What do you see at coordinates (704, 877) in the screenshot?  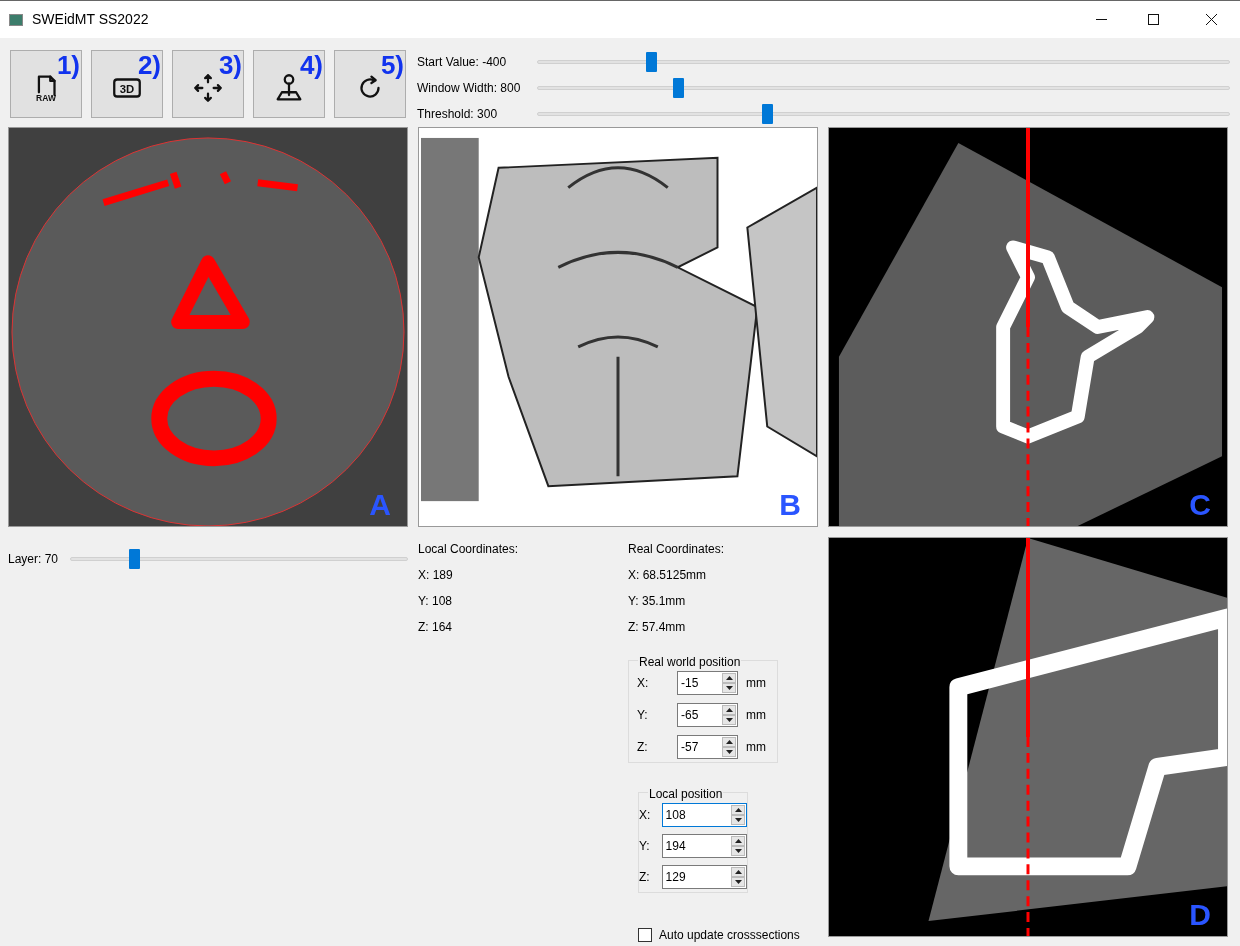 I see `spin-box: 129` at bounding box center [704, 877].